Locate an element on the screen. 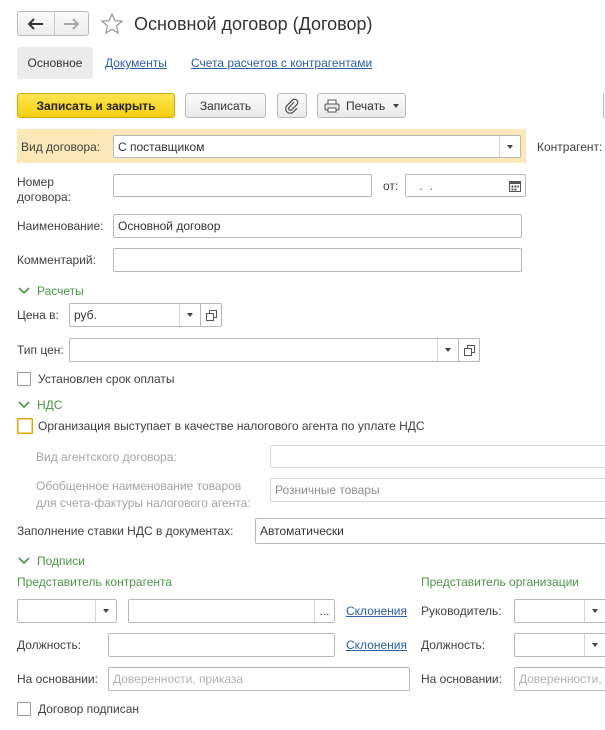  counterparty-label: Контрагент: is located at coordinates (570, 147).